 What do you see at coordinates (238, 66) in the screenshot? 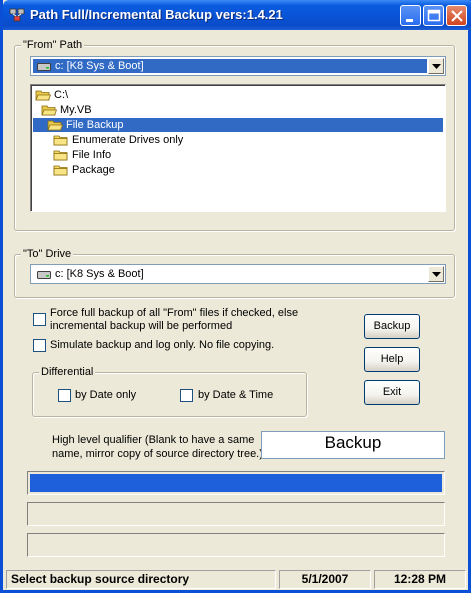
I see `from-drive-combo: c: [K8 Sys & Boot]` at bounding box center [238, 66].